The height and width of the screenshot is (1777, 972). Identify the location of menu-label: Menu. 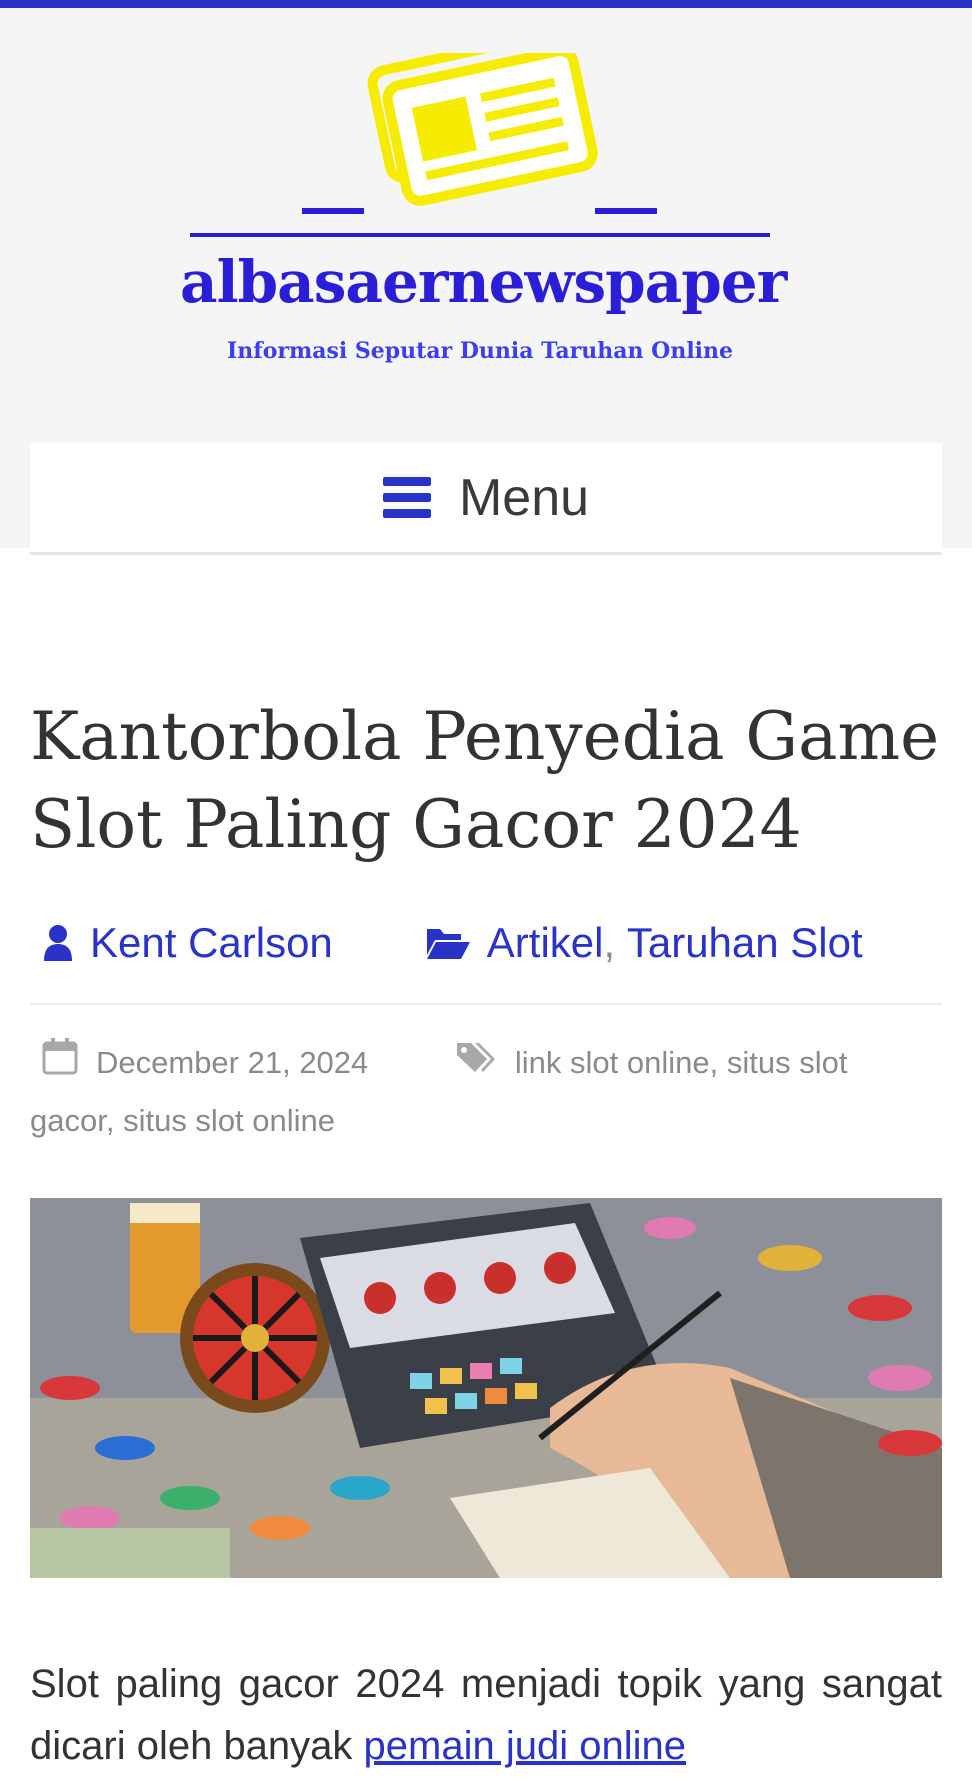
(524, 497).